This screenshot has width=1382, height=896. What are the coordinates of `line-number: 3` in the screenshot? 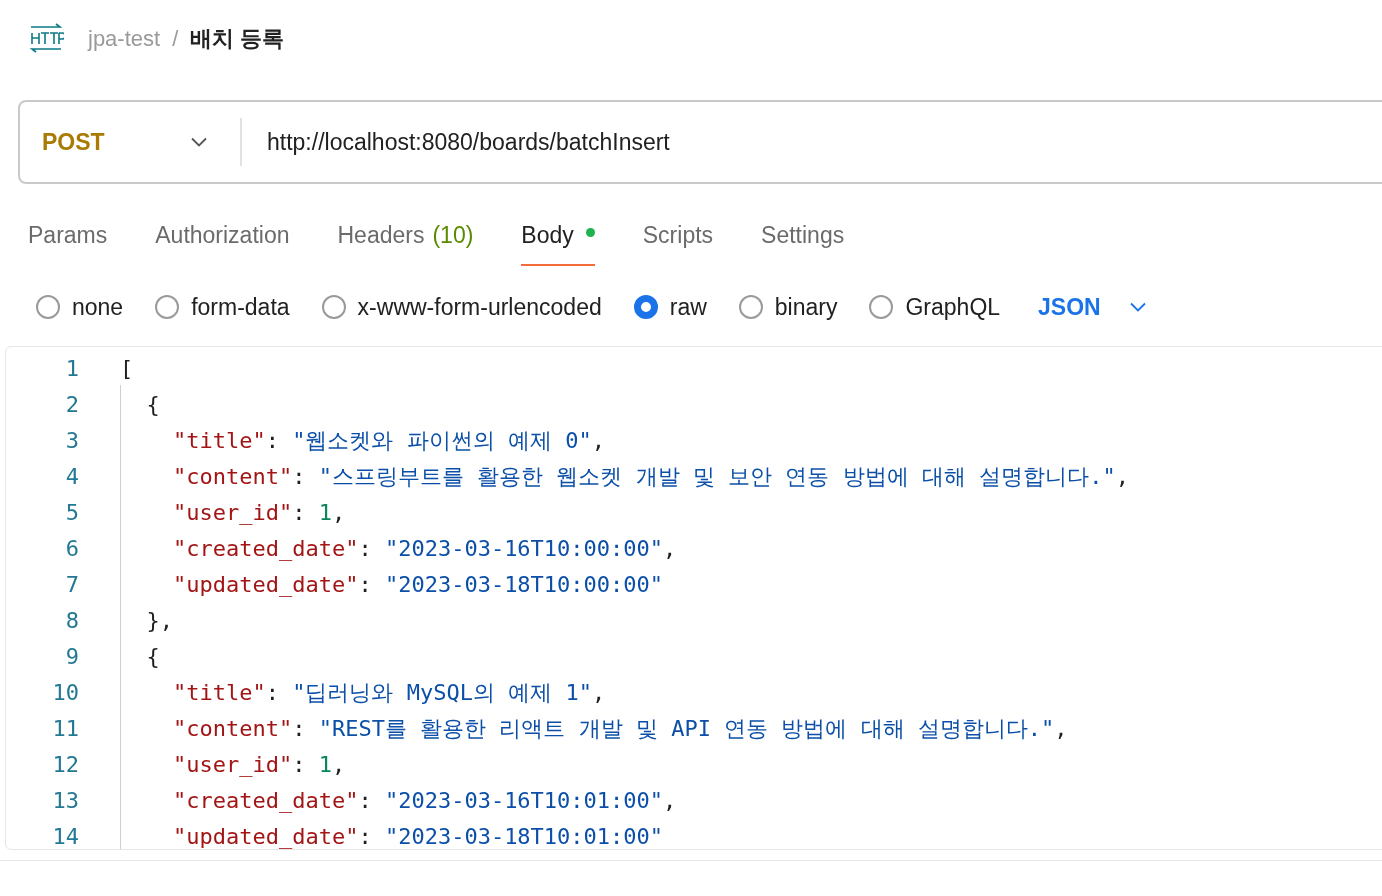 It's located at (71, 440).